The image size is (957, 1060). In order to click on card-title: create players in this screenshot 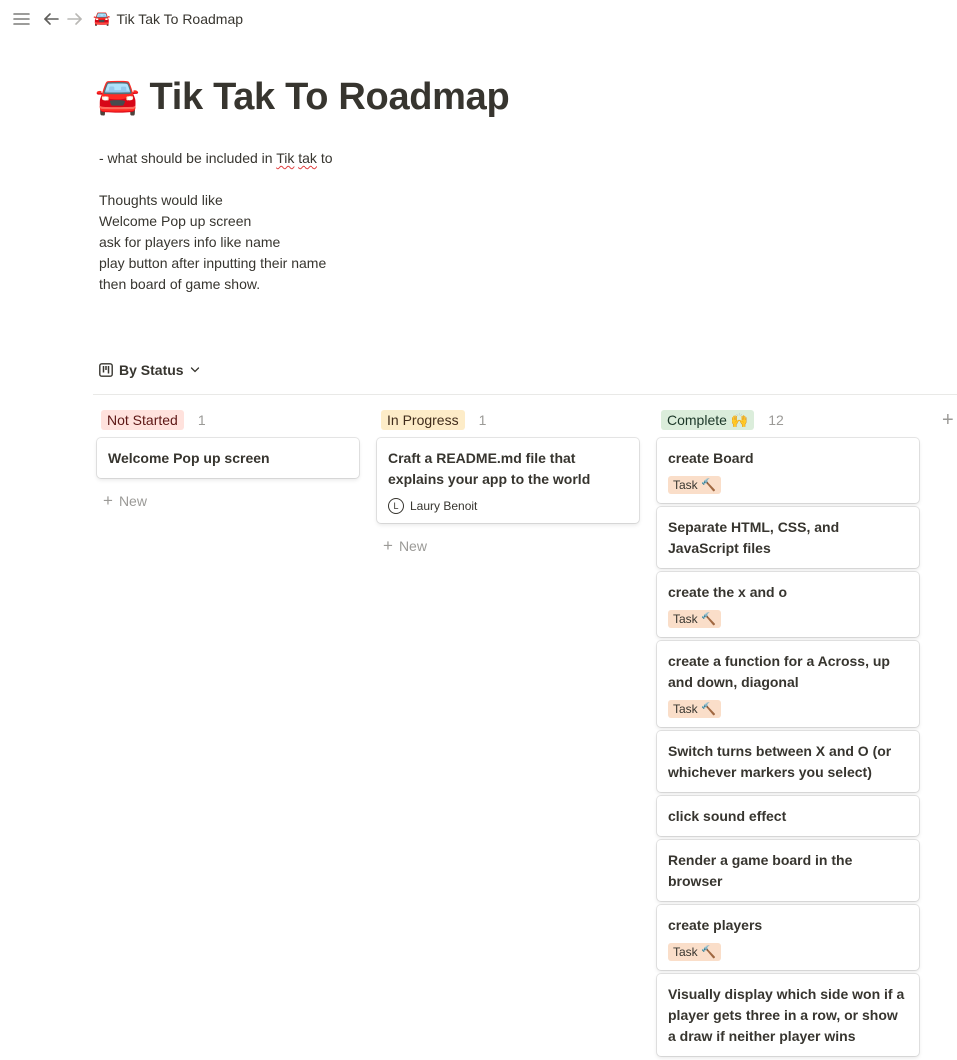, I will do `click(715, 925)`.